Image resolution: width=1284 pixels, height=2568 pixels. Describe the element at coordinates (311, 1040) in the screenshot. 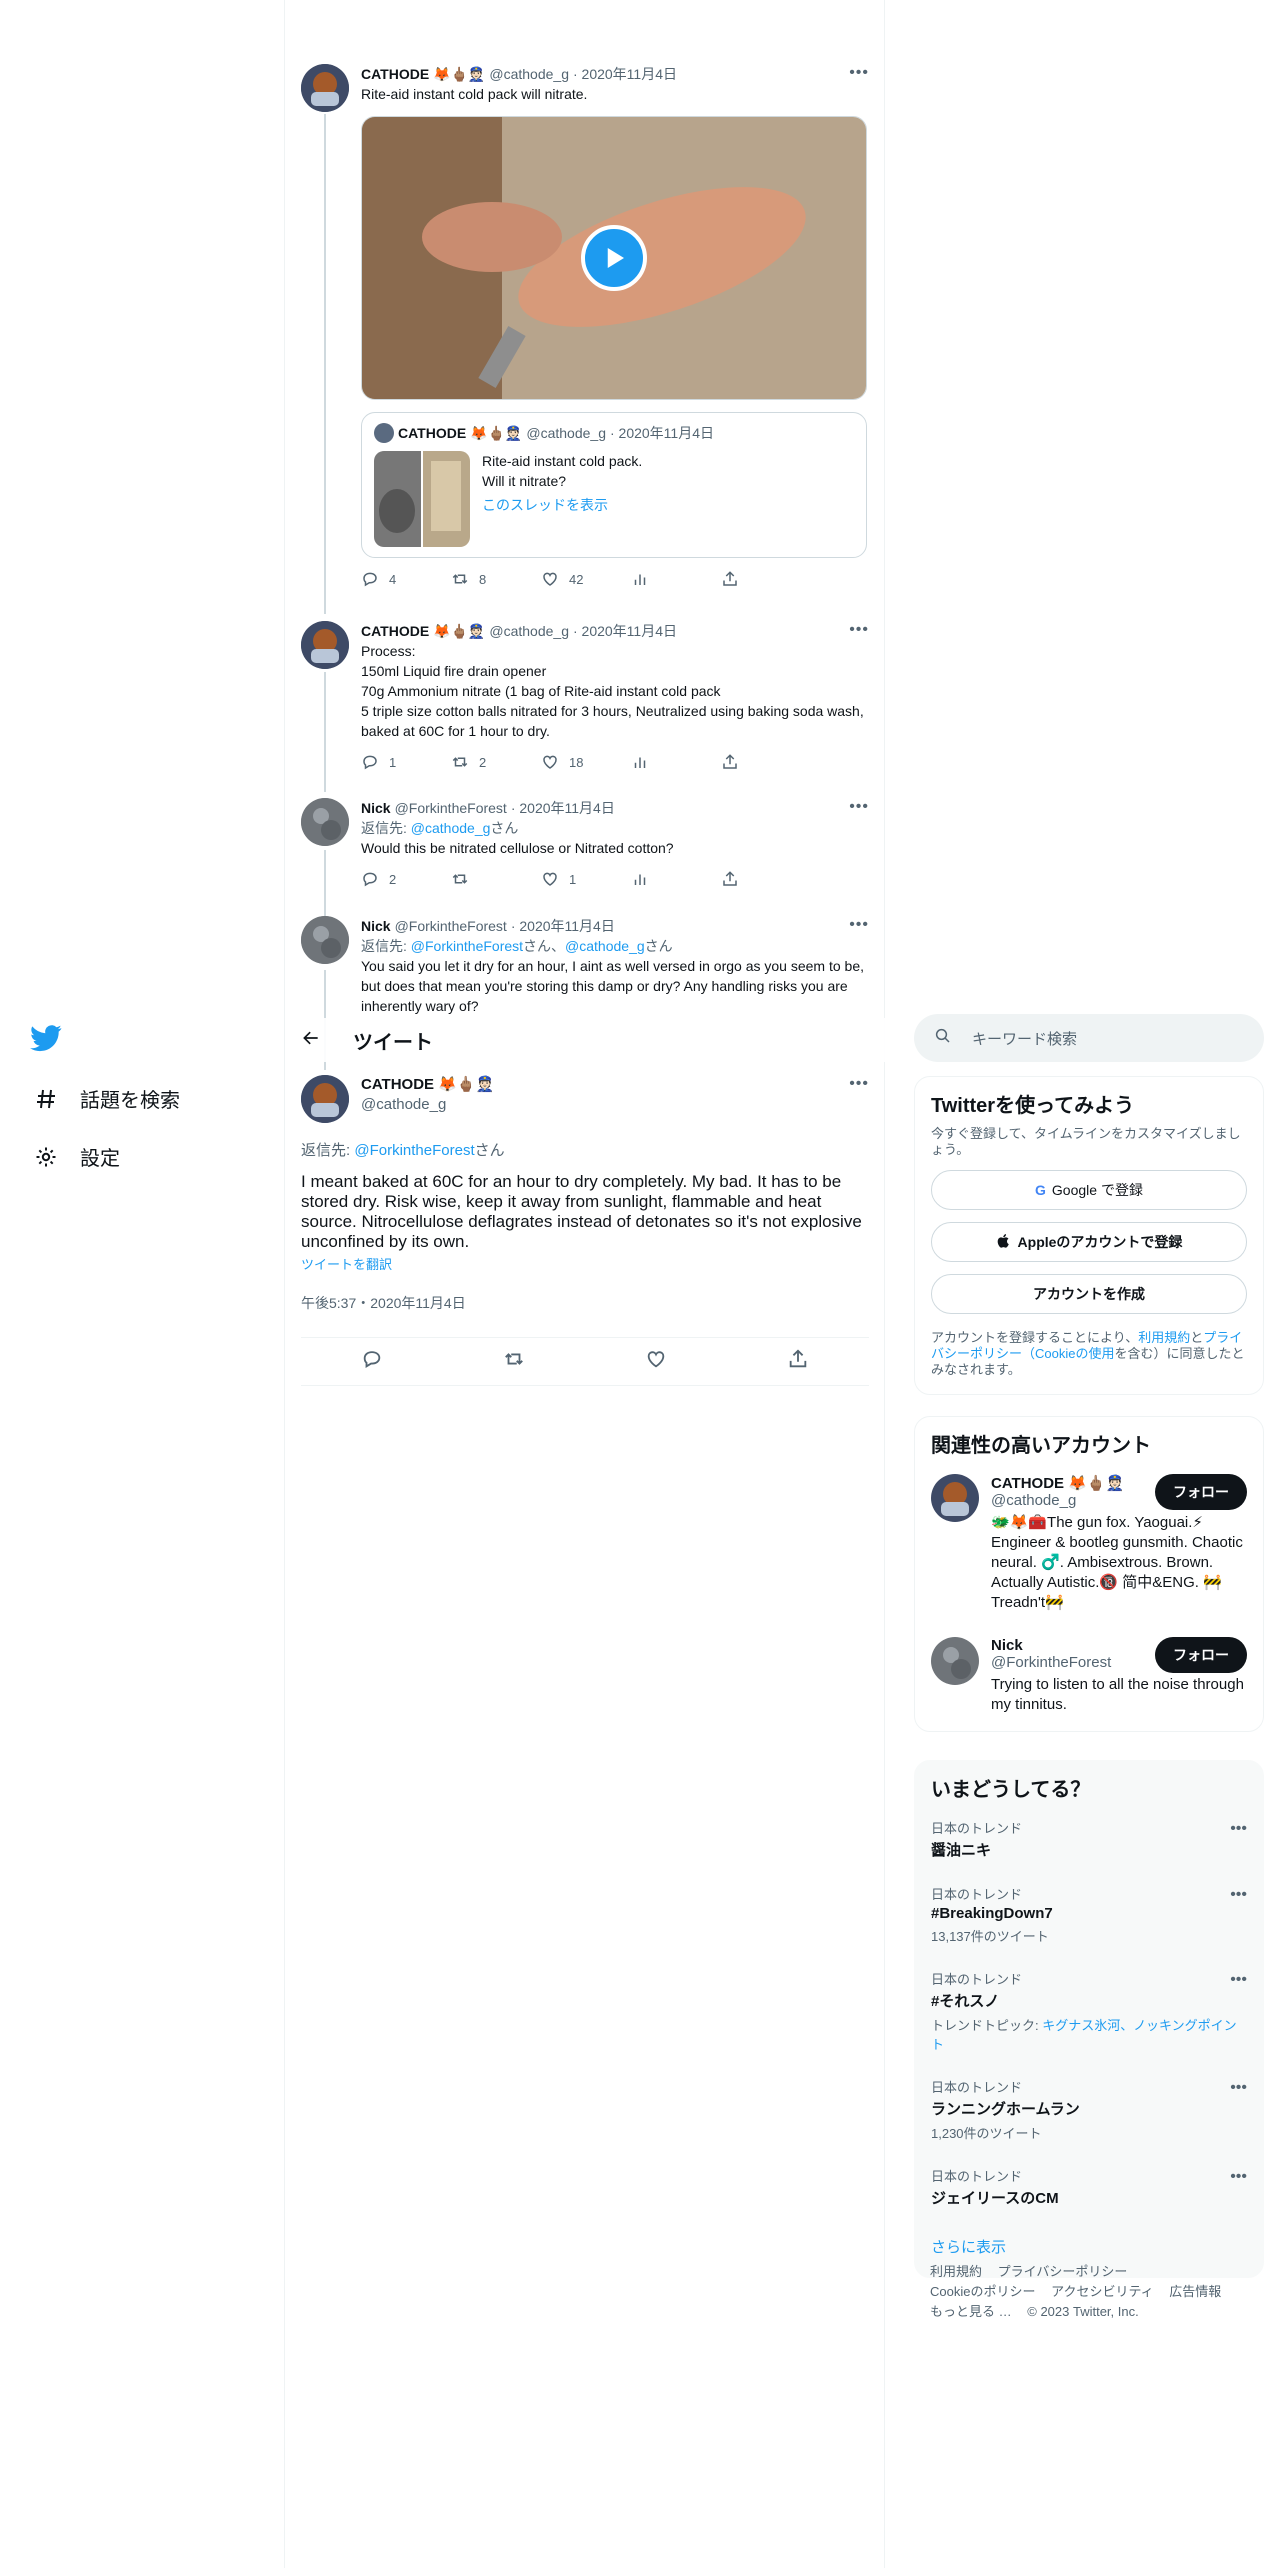

I see `back-arrow-icon` at that location.